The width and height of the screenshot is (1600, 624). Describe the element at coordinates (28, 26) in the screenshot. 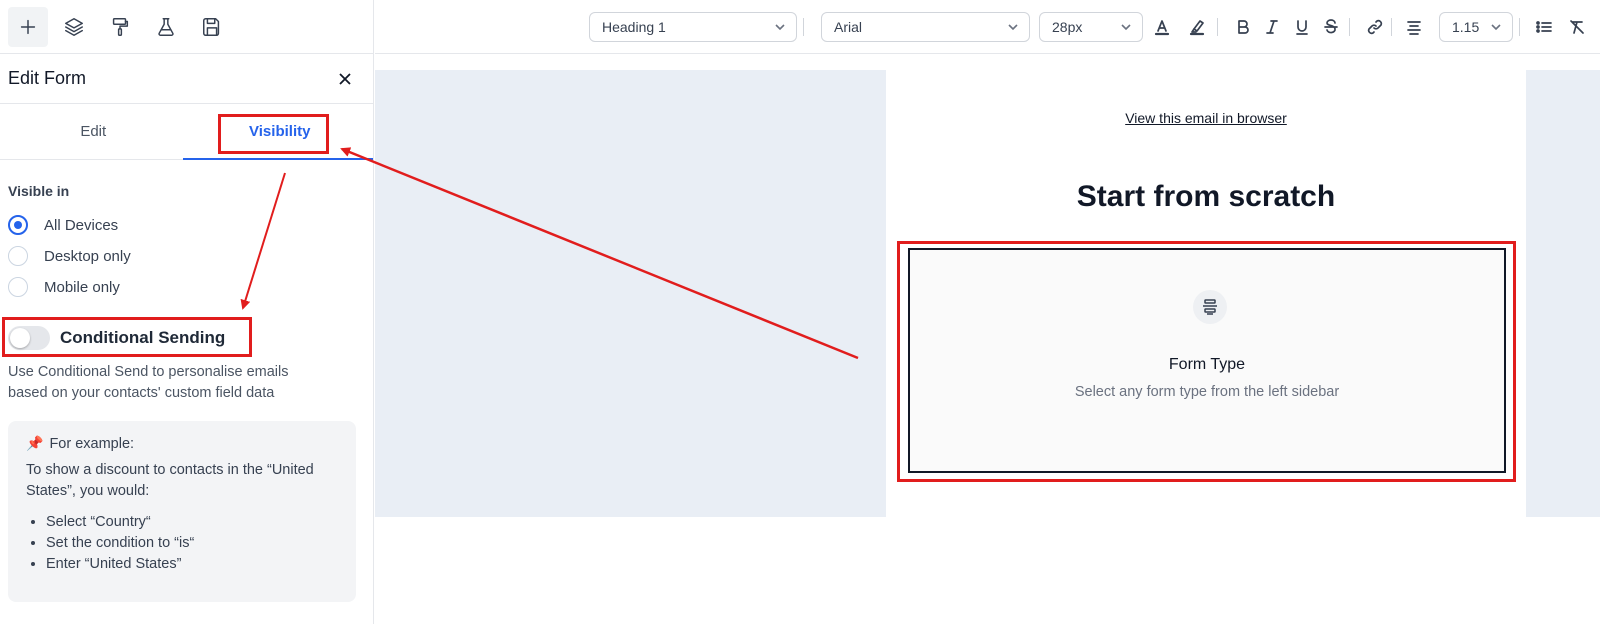

I see `plus-icon` at that location.